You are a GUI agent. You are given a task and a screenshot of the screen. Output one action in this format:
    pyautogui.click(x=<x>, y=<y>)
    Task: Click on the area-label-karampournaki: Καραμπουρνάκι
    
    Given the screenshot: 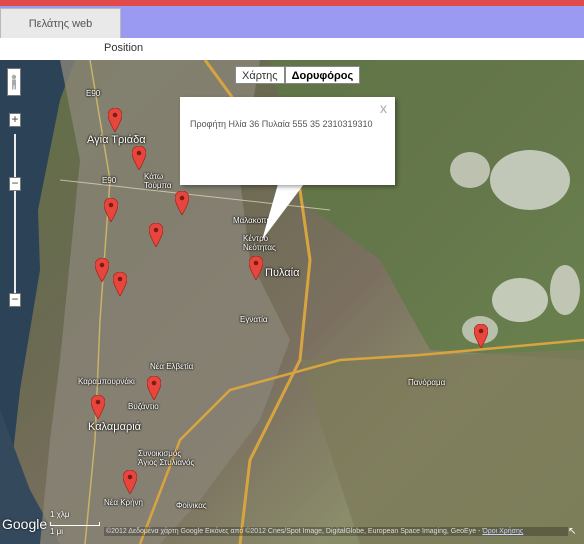 What is the action you would take?
    pyautogui.click(x=106, y=381)
    